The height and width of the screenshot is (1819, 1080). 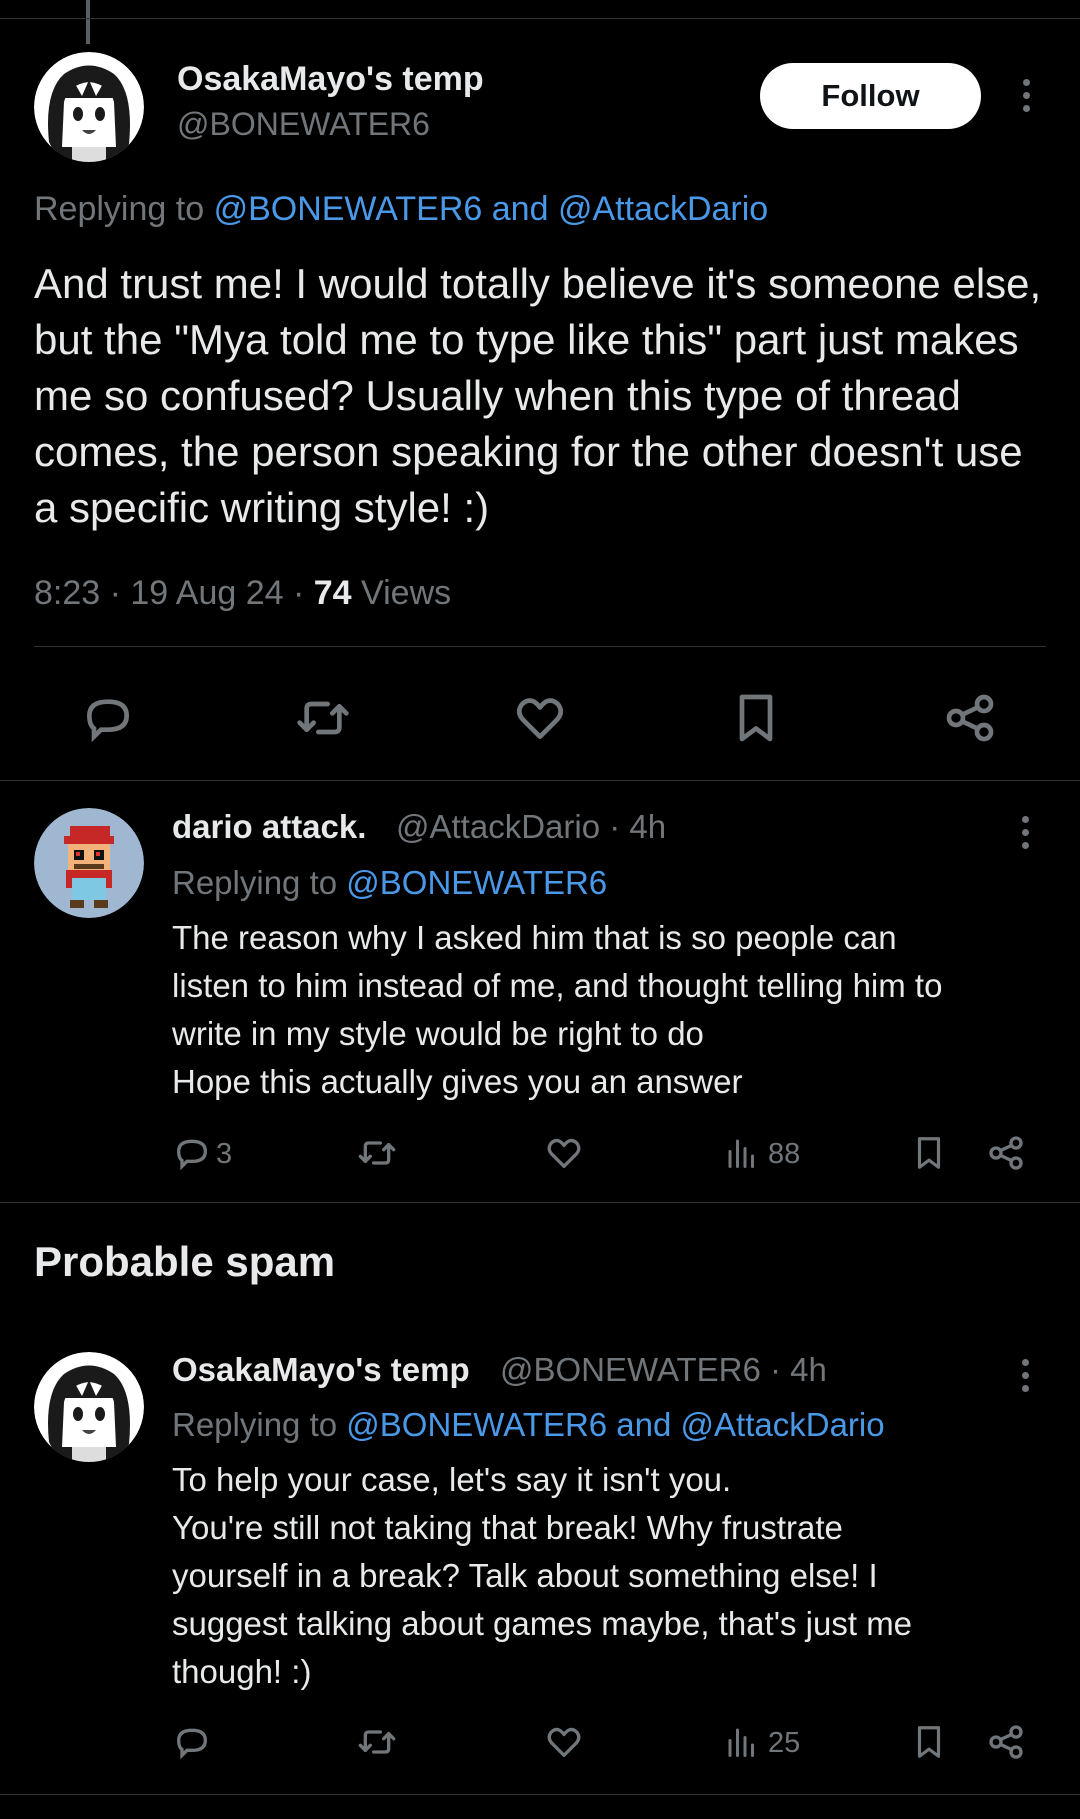 What do you see at coordinates (269, 827) in the screenshot?
I see `reply-author-name: dario attack.` at bounding box center [269, 827].